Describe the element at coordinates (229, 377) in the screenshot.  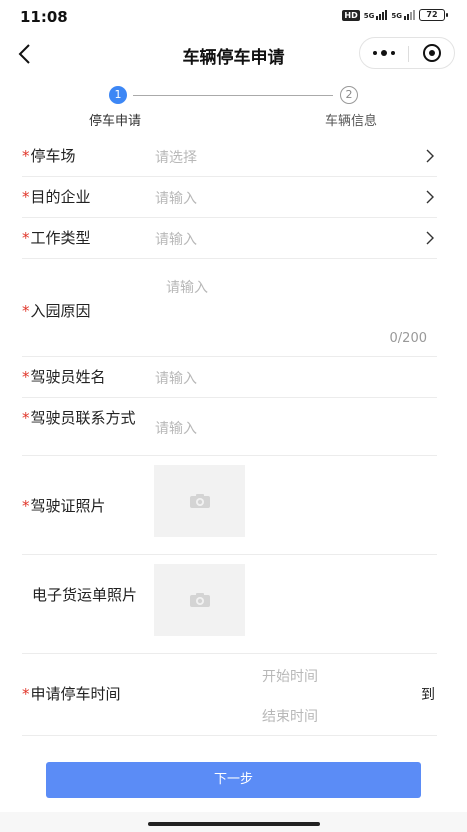
I see `driver-name-field: *驾驶员姓名 请输入` at that location.